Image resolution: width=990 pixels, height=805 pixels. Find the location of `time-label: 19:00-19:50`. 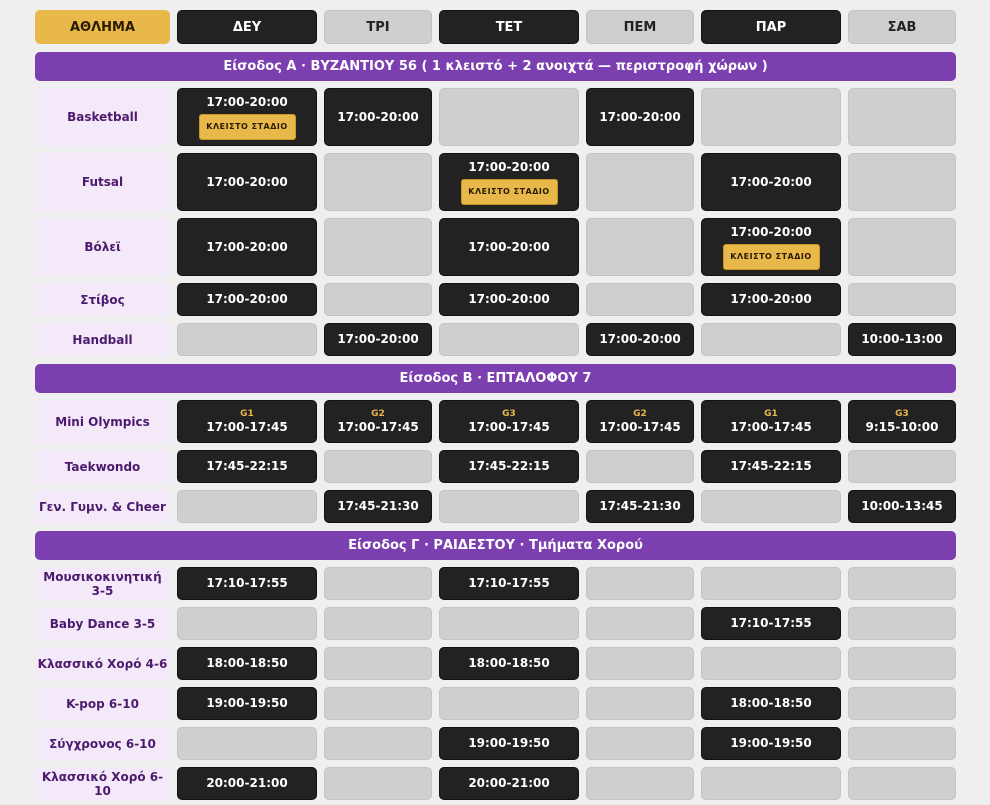

time-label: 19:00-19:50 is located at coordinates (247, 703).